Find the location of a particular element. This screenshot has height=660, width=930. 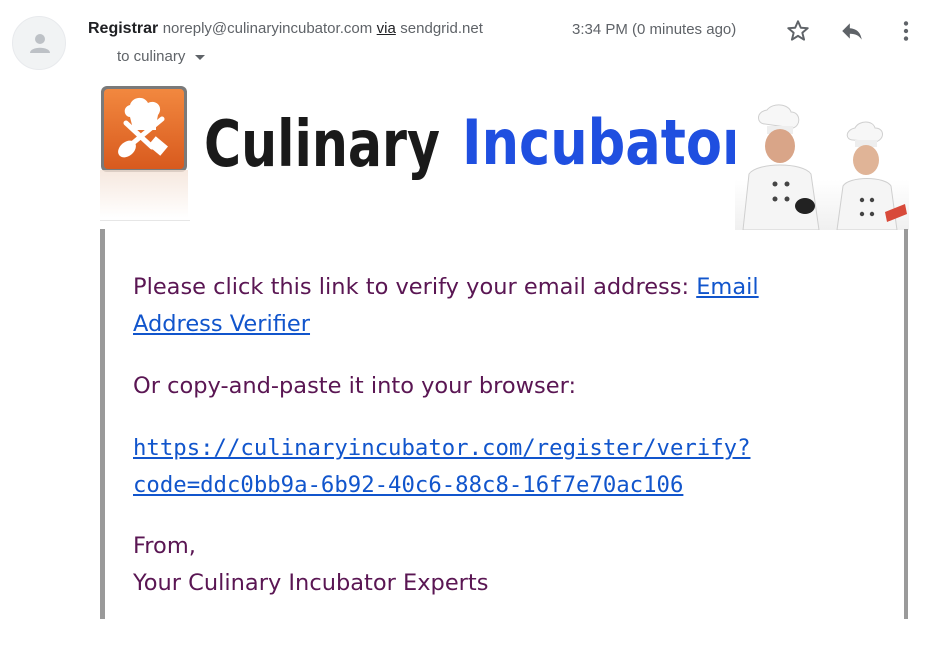

signature-from: From, is located at coordinates (164, 546).